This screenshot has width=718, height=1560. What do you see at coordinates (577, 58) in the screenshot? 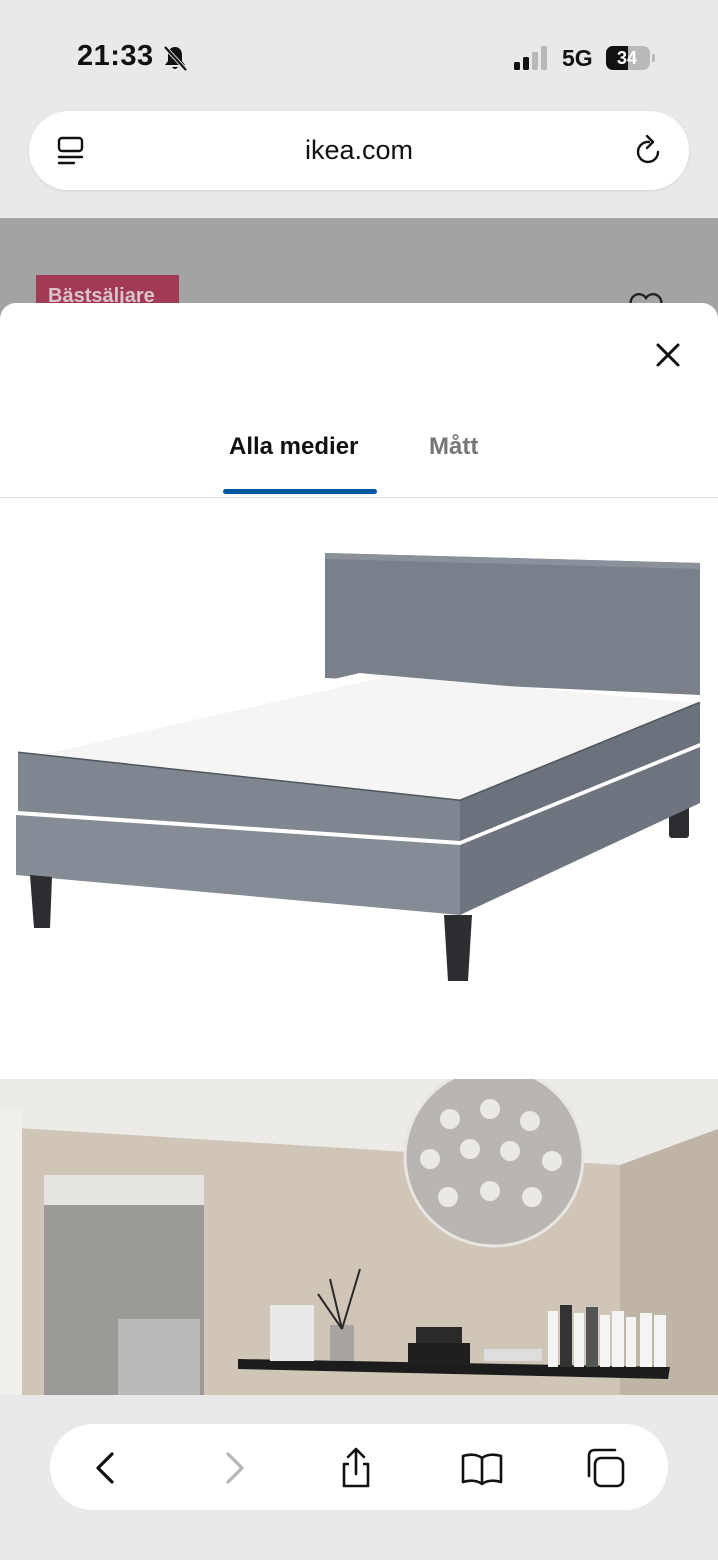
I see `network-type: 5G` at bounding box center [577, 58].